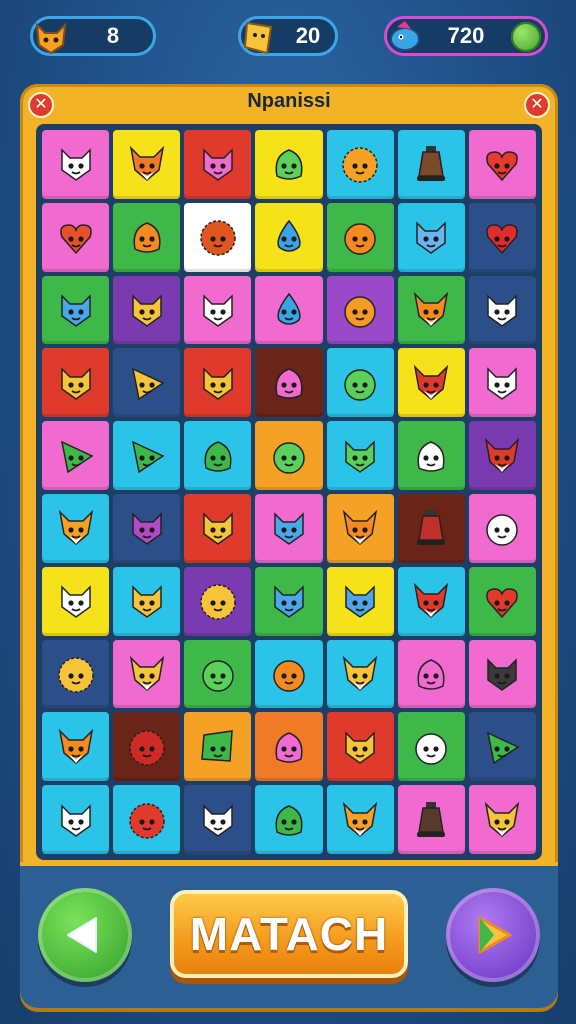  I want to click on tile-card, so click(218, 747).